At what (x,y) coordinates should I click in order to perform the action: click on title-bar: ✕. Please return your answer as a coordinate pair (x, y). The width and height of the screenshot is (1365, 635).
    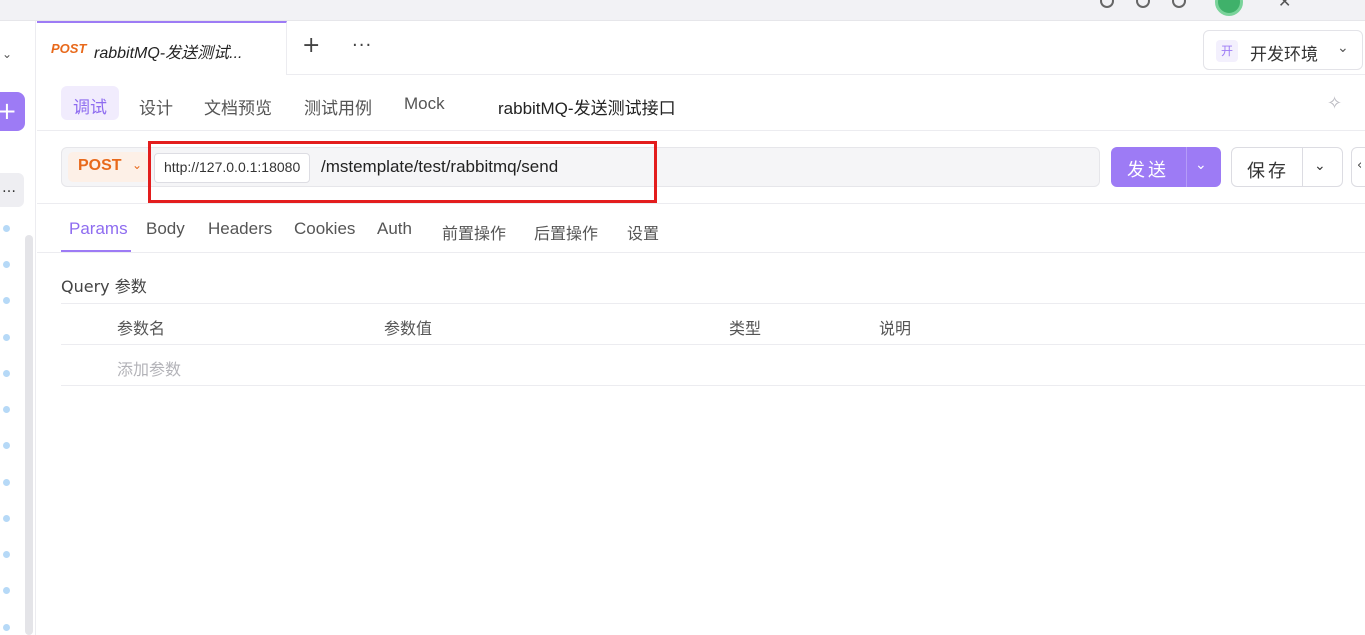
    Looking at the image, I should click on (682, 10).